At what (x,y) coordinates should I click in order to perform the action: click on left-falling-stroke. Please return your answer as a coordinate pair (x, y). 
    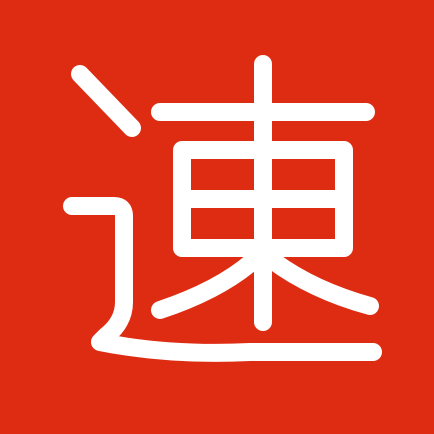
    Looking at the image, I should click on (207, 285).